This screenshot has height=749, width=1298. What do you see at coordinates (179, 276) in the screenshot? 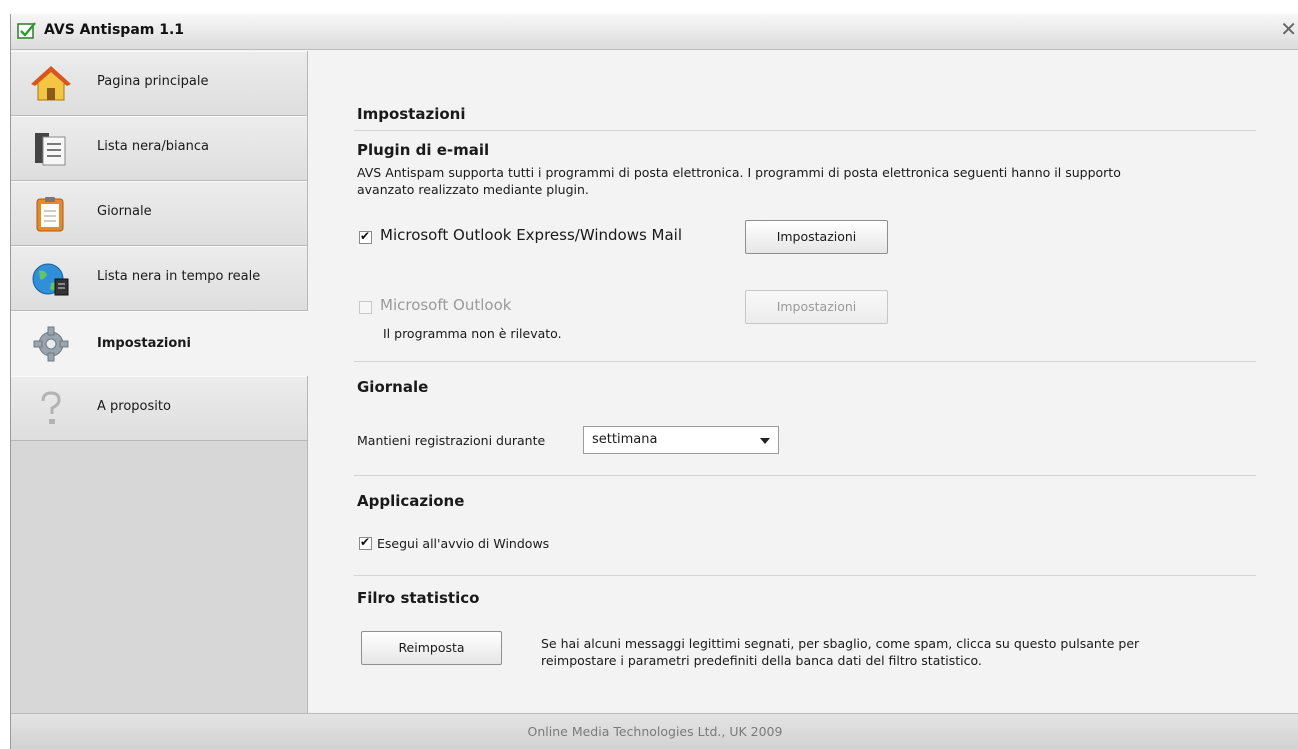
I see `sidebar-item-label: Lista nera in tempo reale` at bounding box center [179, 276].